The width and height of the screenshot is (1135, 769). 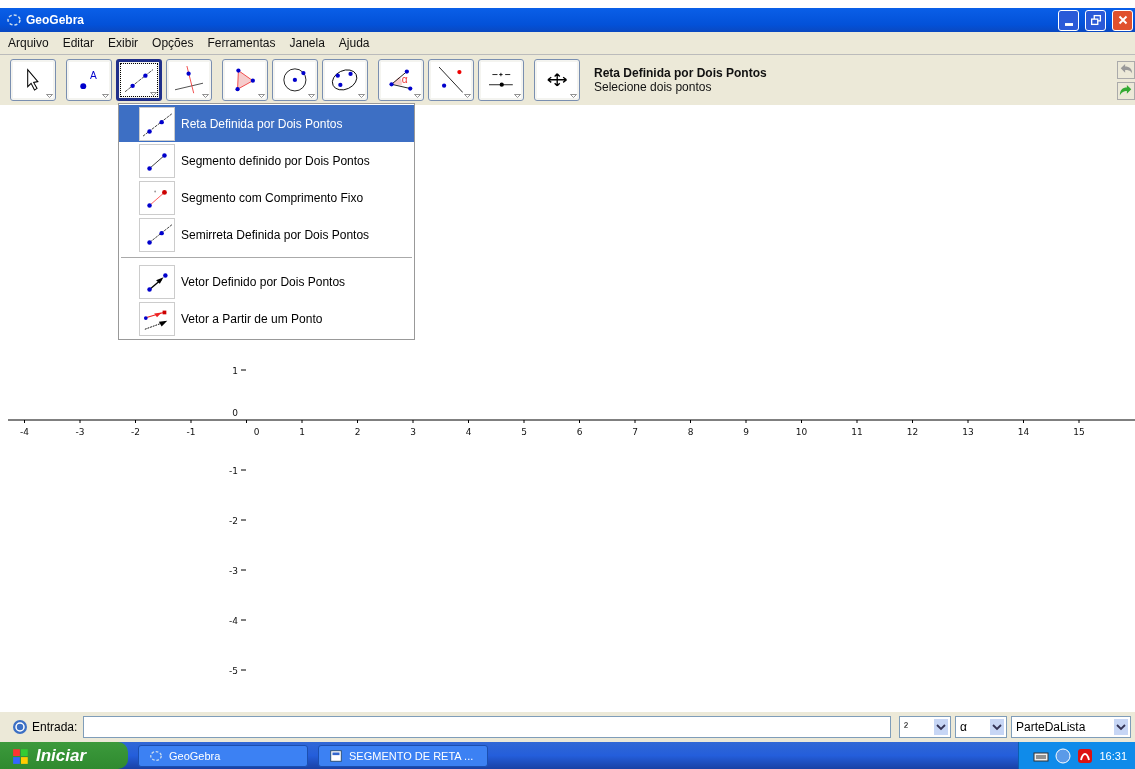 I want to click on command-dropdown: ParteDaLista, so click(x=1071, y=727).